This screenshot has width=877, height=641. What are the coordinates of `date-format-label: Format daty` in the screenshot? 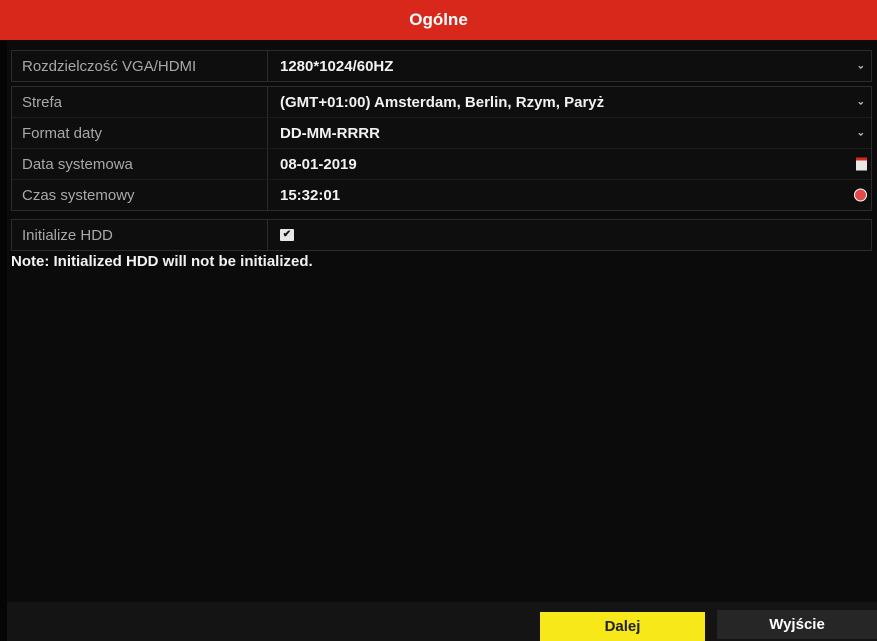 It's located at (140, 133).